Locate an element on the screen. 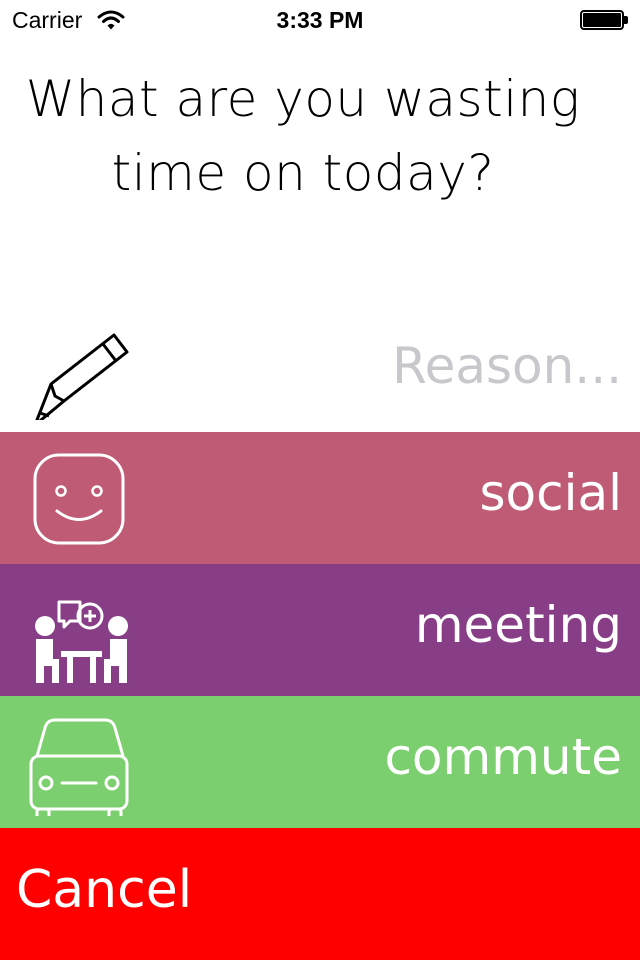 The image size is (640, 960). cancel-label: Cancel is located at coordinates (104, 890).